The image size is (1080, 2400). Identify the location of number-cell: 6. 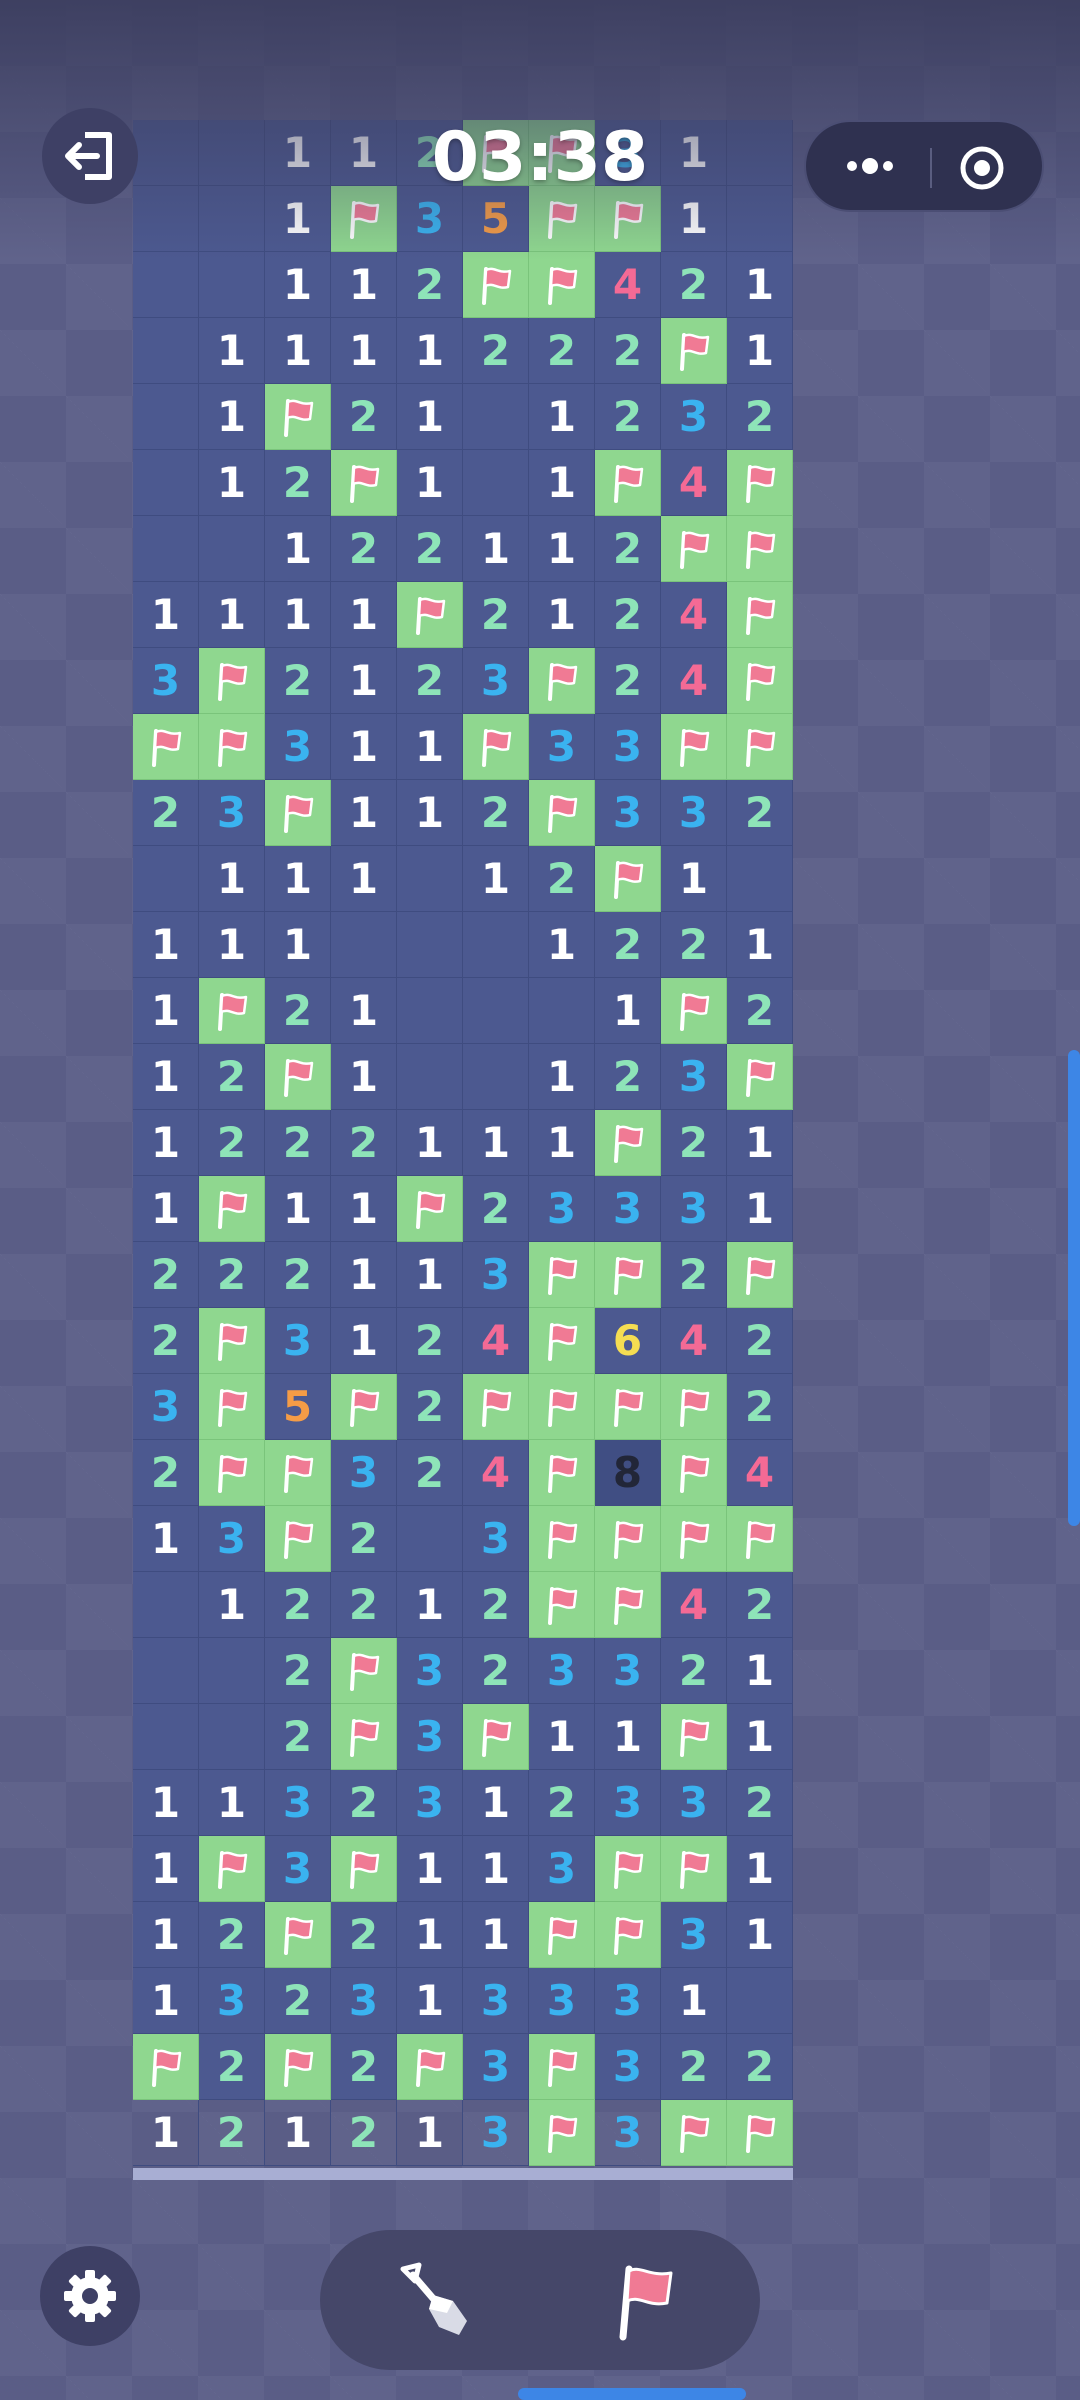
(628, 1341).